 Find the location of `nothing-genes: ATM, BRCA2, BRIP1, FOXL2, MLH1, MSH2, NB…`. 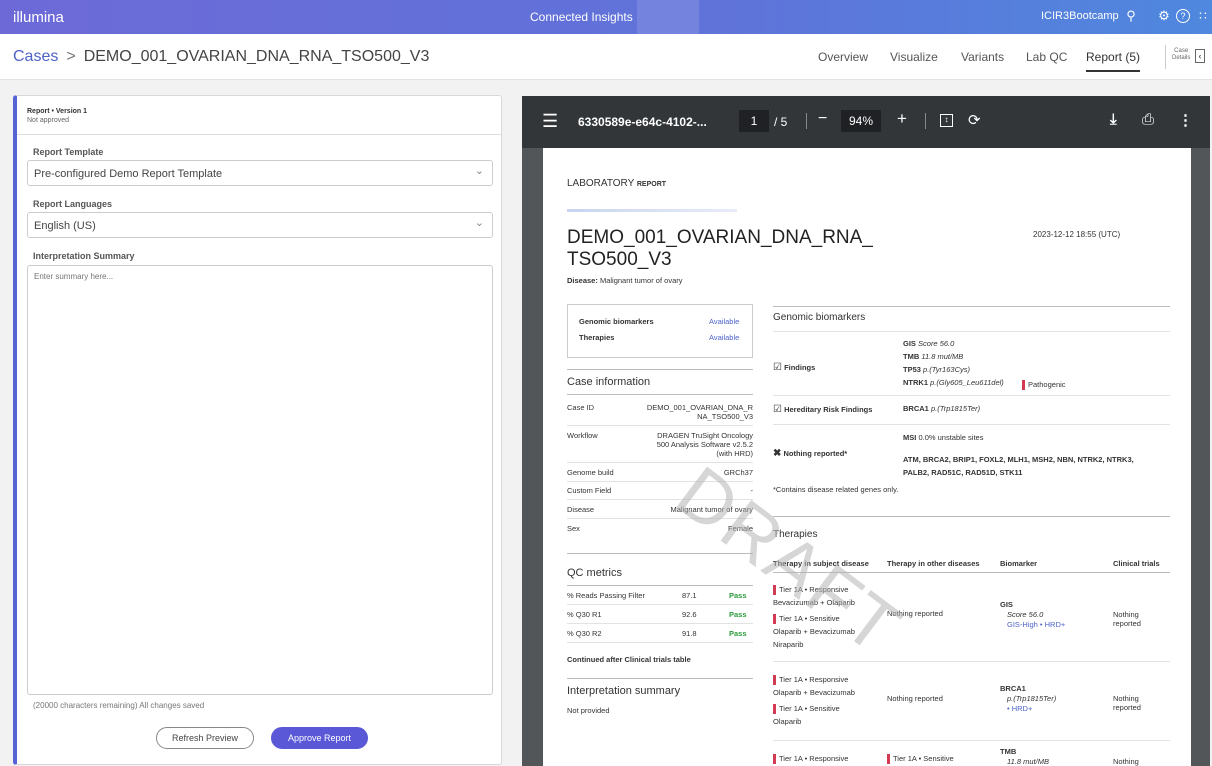

nothing-genes: ATM, BRCA2, BRIP1, FOXL2, MLH1, MSH2, NB… is located at coordinates (1018, 459).